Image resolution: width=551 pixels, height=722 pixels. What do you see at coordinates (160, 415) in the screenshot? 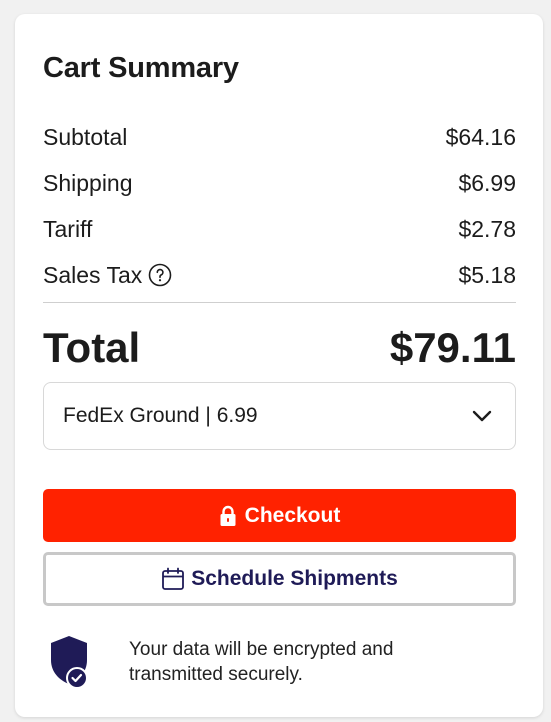
I see `shipping-method-value: FedEx Ground | 6.99` at bounding box center [160, 415].